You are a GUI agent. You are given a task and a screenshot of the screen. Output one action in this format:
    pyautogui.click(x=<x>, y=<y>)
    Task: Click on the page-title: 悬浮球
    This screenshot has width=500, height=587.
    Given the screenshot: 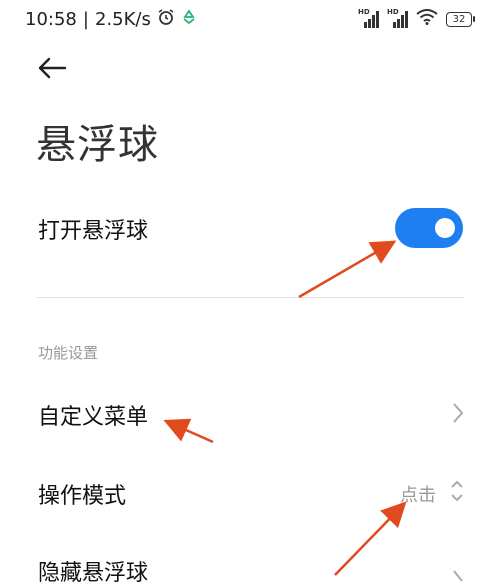 What is the action you would take?
    pyautogui.click(x=97, y=145)
    